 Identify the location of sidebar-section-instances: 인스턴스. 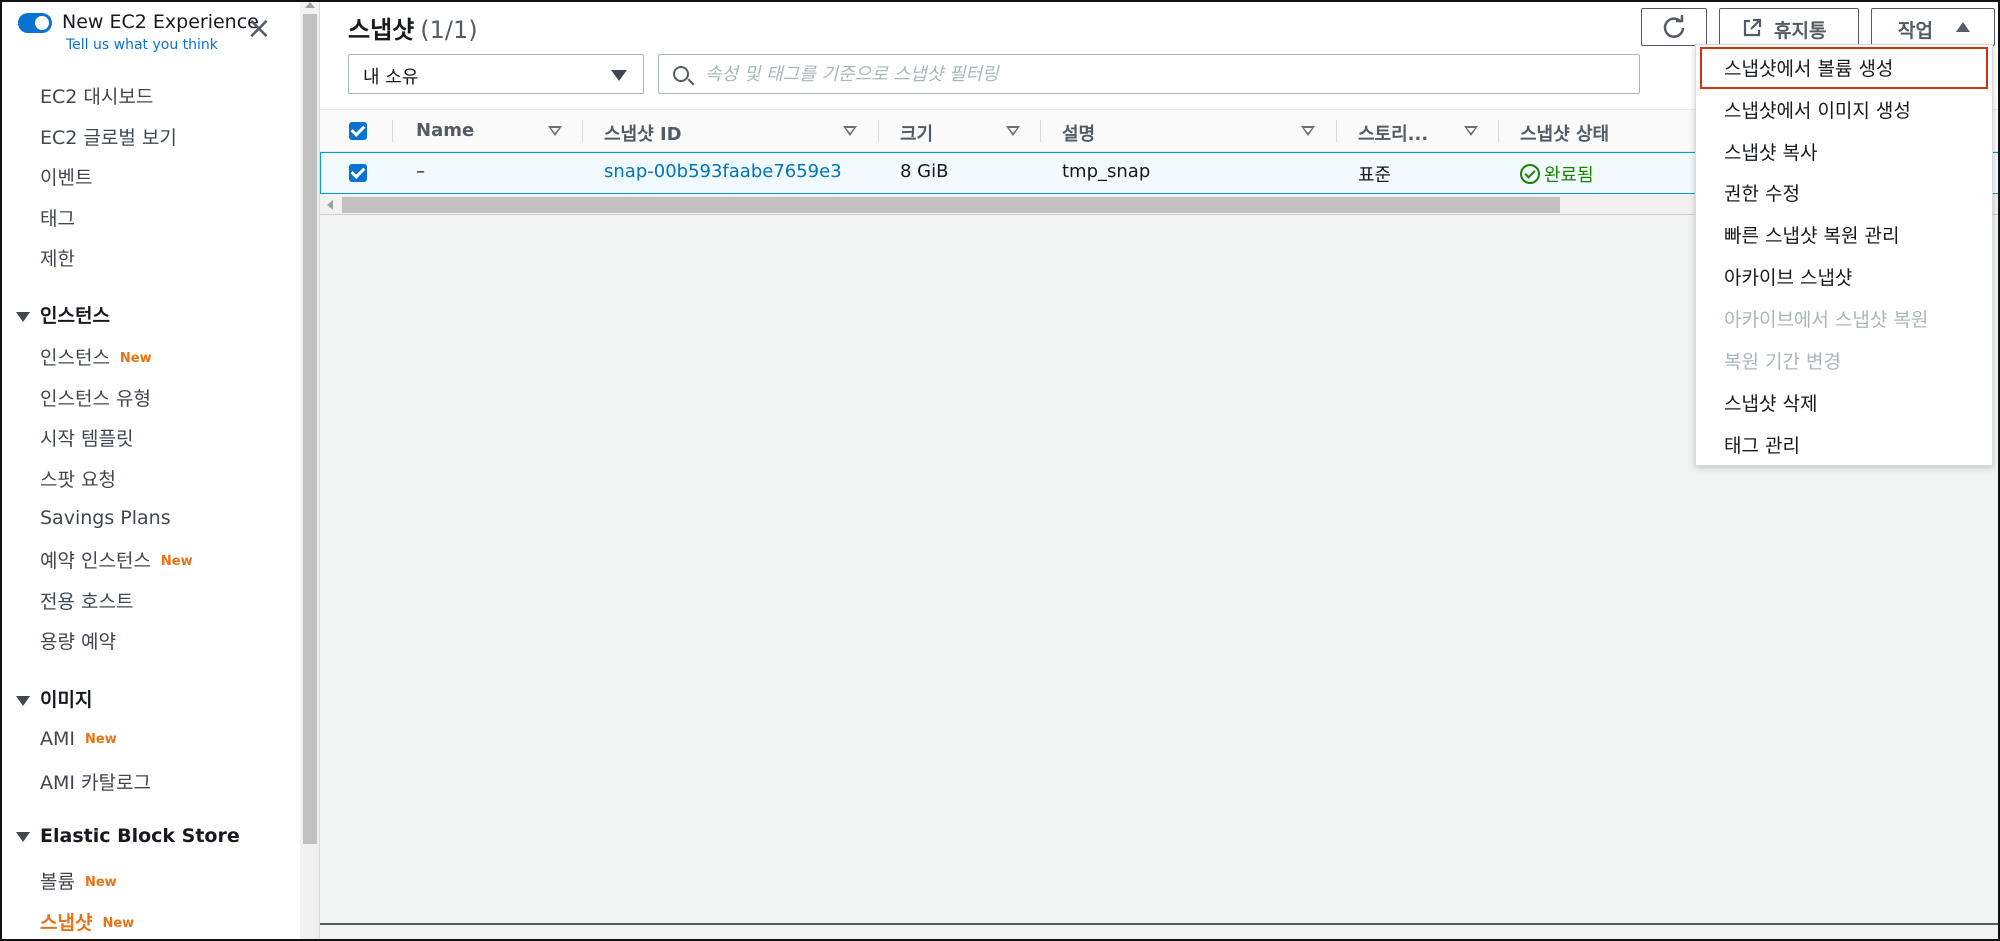
(63, 314).